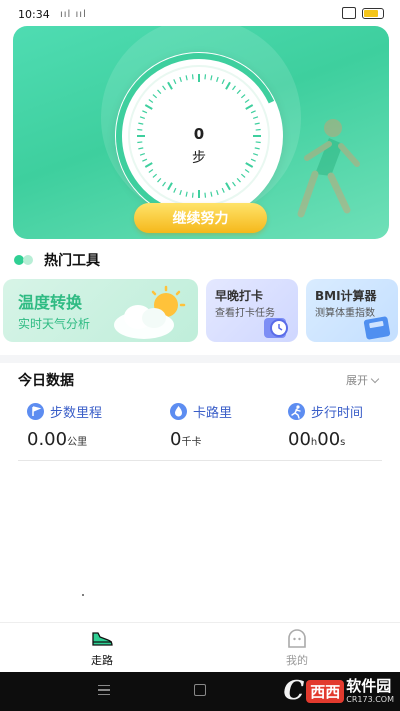  Describe the element at coordinates (73, 14) in the screenshot. I see `signal-icon: ııl ııl` at that location.